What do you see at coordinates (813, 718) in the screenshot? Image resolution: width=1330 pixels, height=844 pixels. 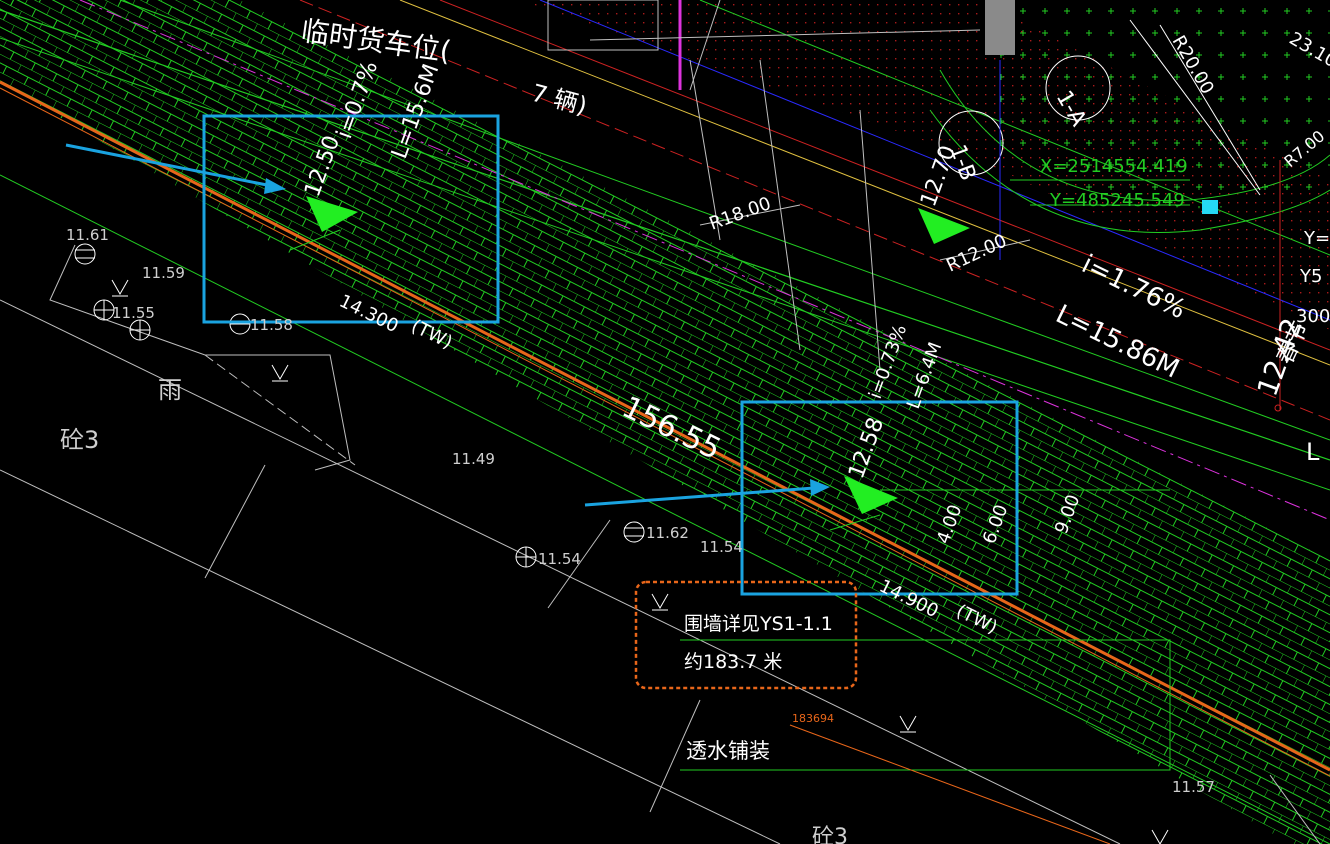 I see `reference-code: 183694` at bounding box center [813, 718].